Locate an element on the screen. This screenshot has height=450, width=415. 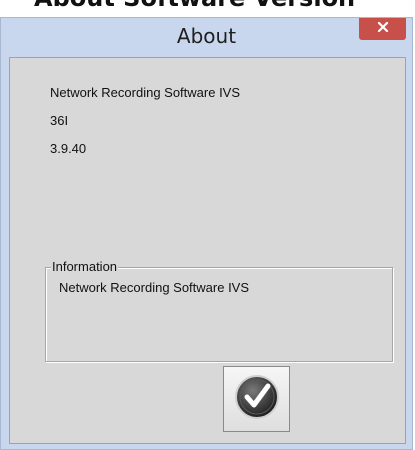
ok-button is located at coordinates (256, 399).